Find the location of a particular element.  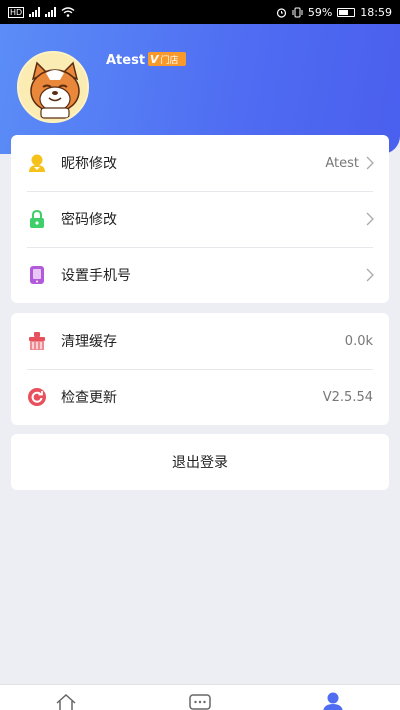

clear-cache-label: 清理缓存 is located at coordinates (89, 342).